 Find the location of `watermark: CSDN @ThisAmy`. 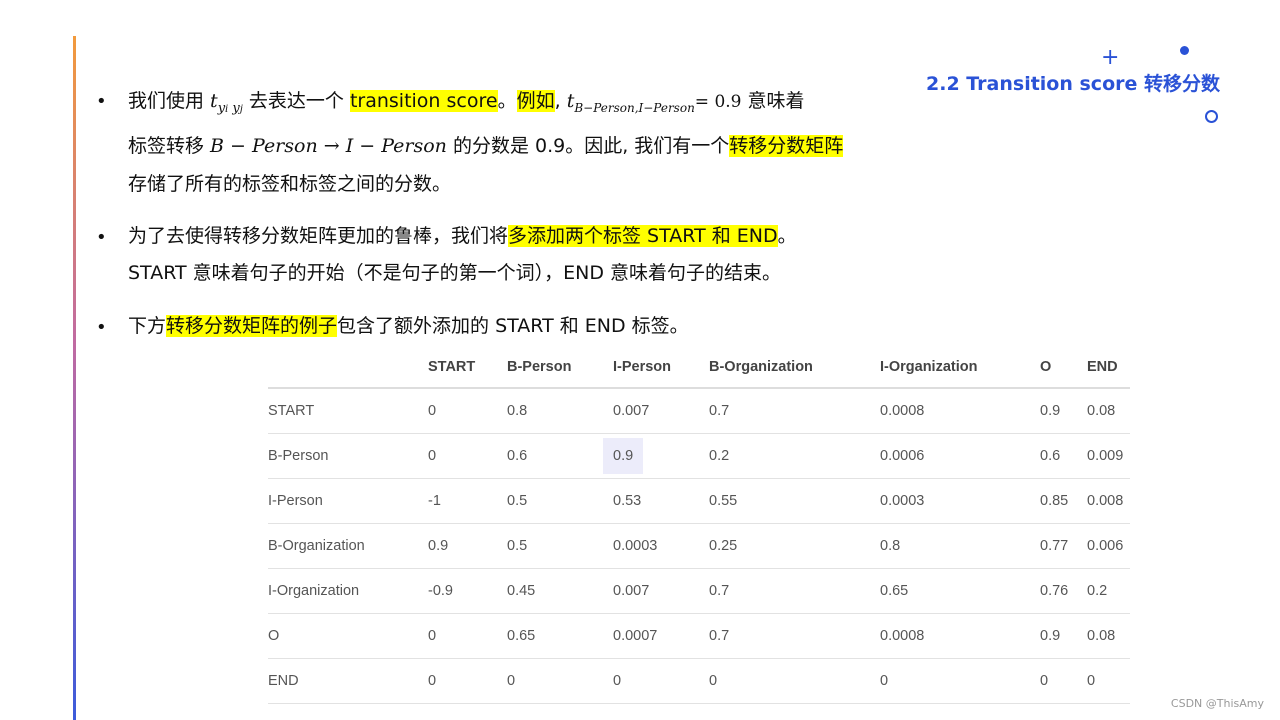

watermark: CSDN @ThisAmy is located at coordinates (1217, 703).